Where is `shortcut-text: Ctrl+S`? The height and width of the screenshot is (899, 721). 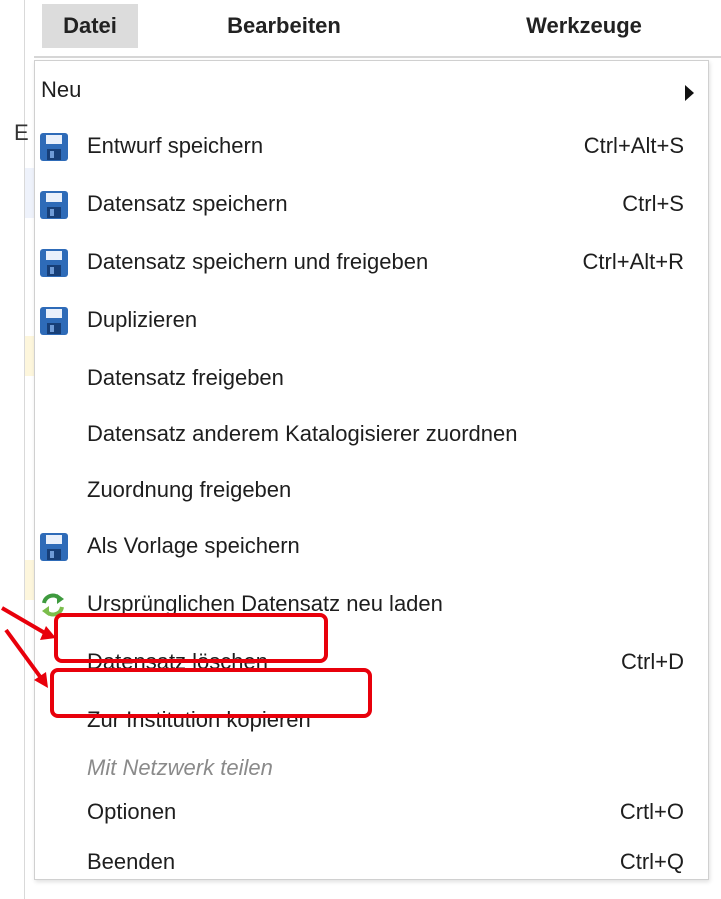 shortcut-text: Ctrl+S is located at coordinates (653, 203).